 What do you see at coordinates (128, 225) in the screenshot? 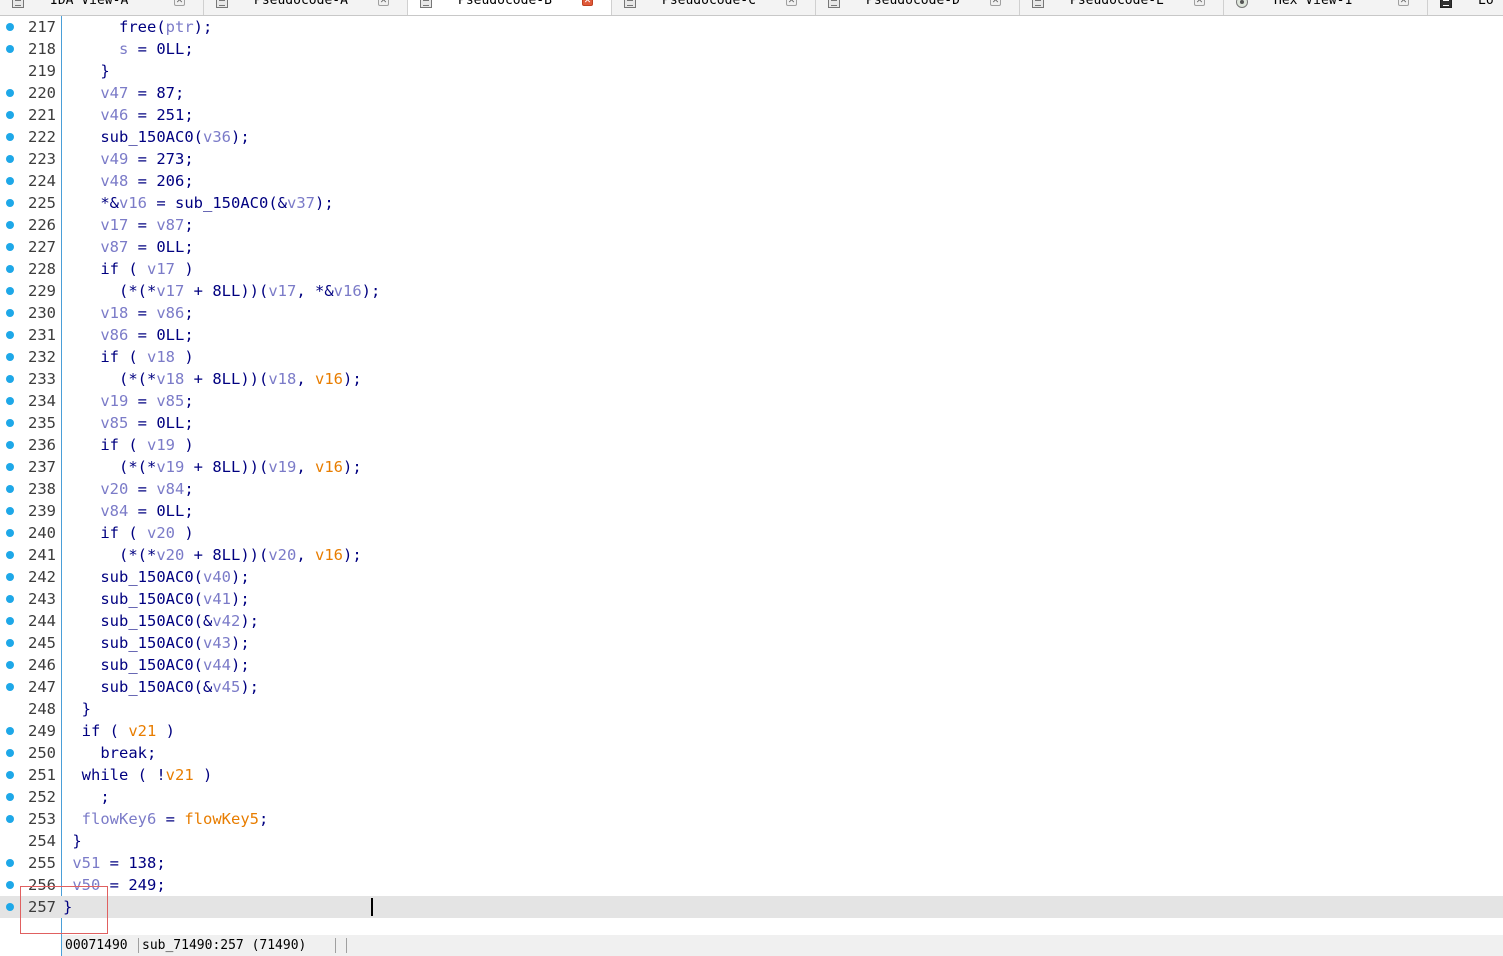
I see `code-text: v17 = v87;` at bounding box center [128, 225].